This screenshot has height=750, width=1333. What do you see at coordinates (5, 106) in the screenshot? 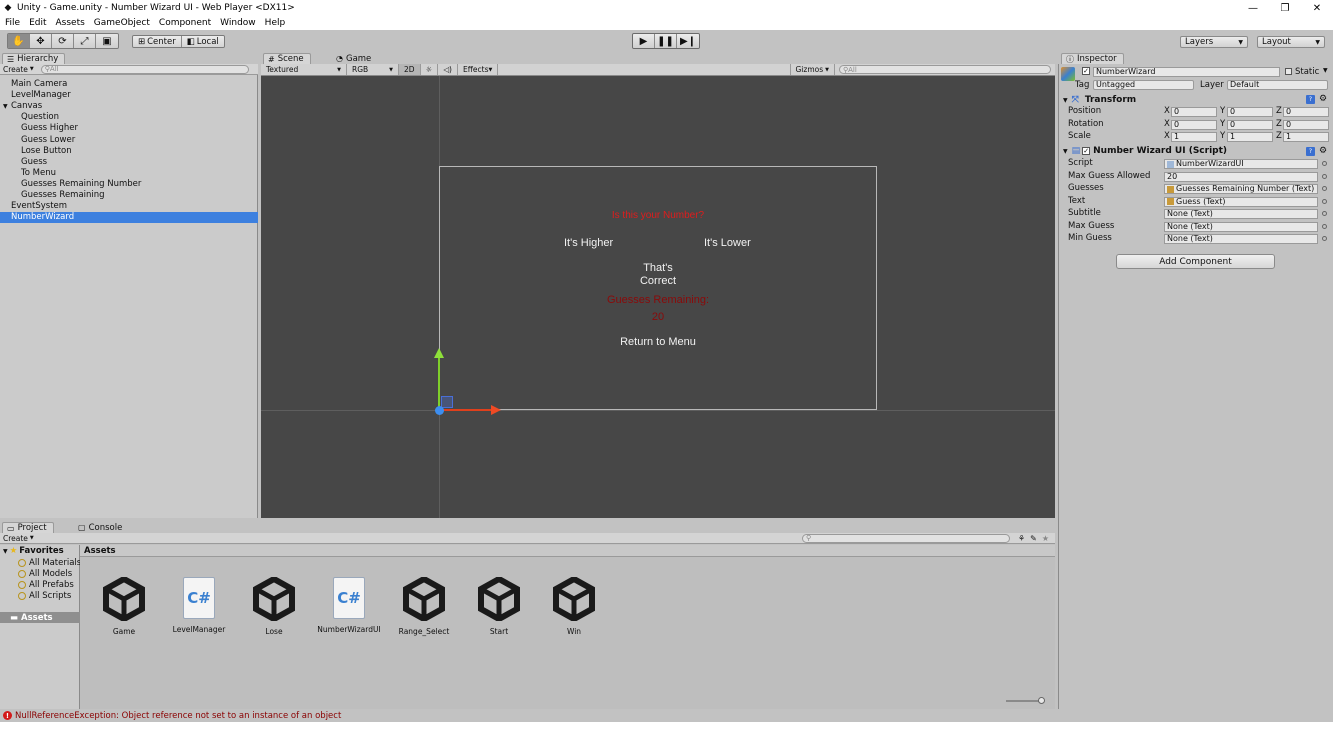
I see `expand-arrow-icon: ▼` at bounding box center [5, 106].